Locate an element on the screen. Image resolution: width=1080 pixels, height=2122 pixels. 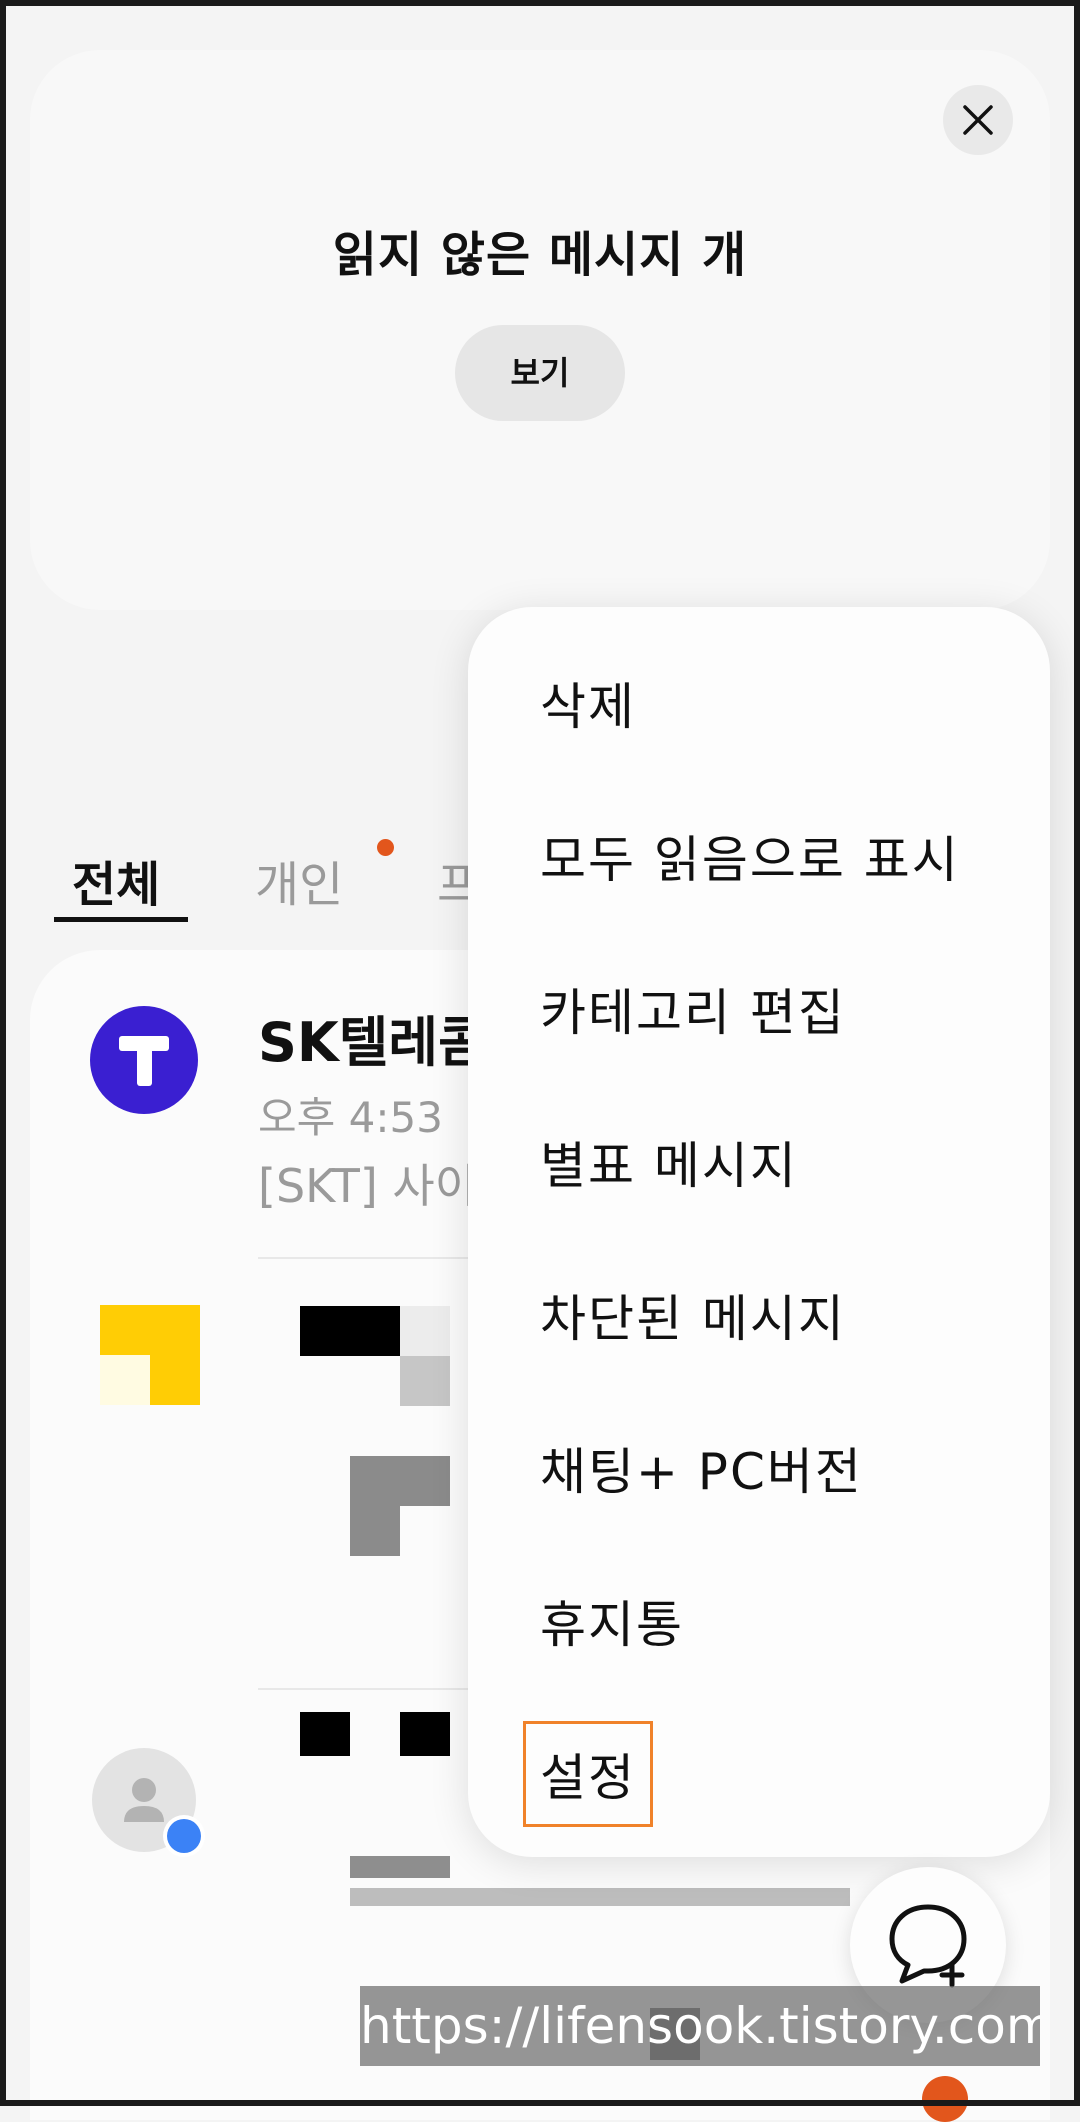
close-button is located at coordinates (978, 120).